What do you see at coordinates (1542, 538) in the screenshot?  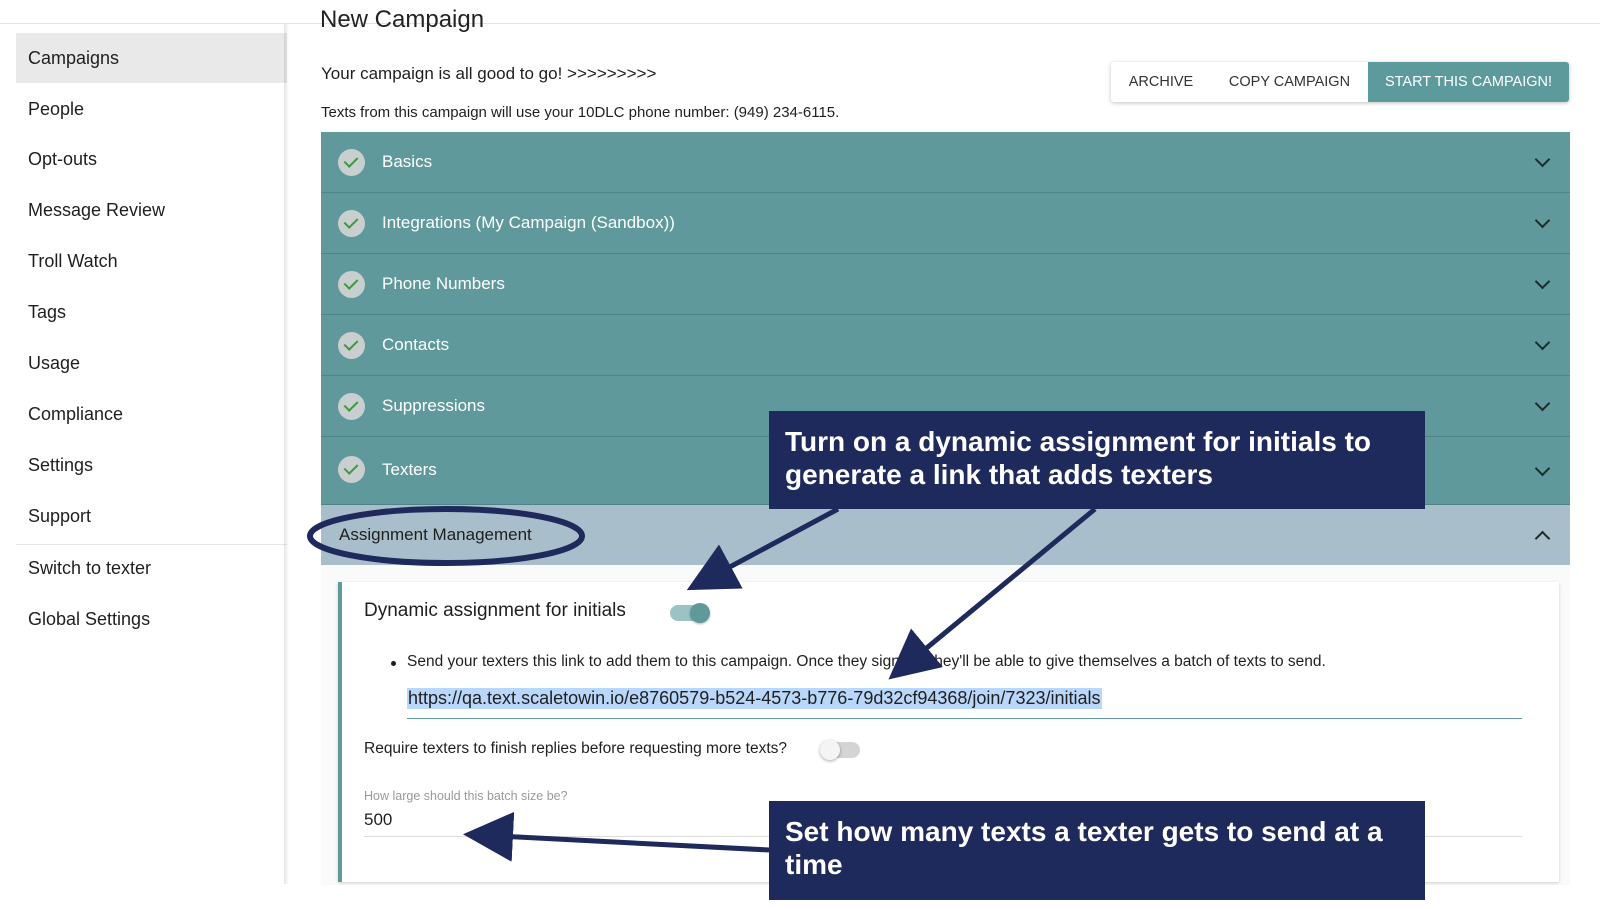 I see `chevron-up-icon` at bounding box center [1542, 538].